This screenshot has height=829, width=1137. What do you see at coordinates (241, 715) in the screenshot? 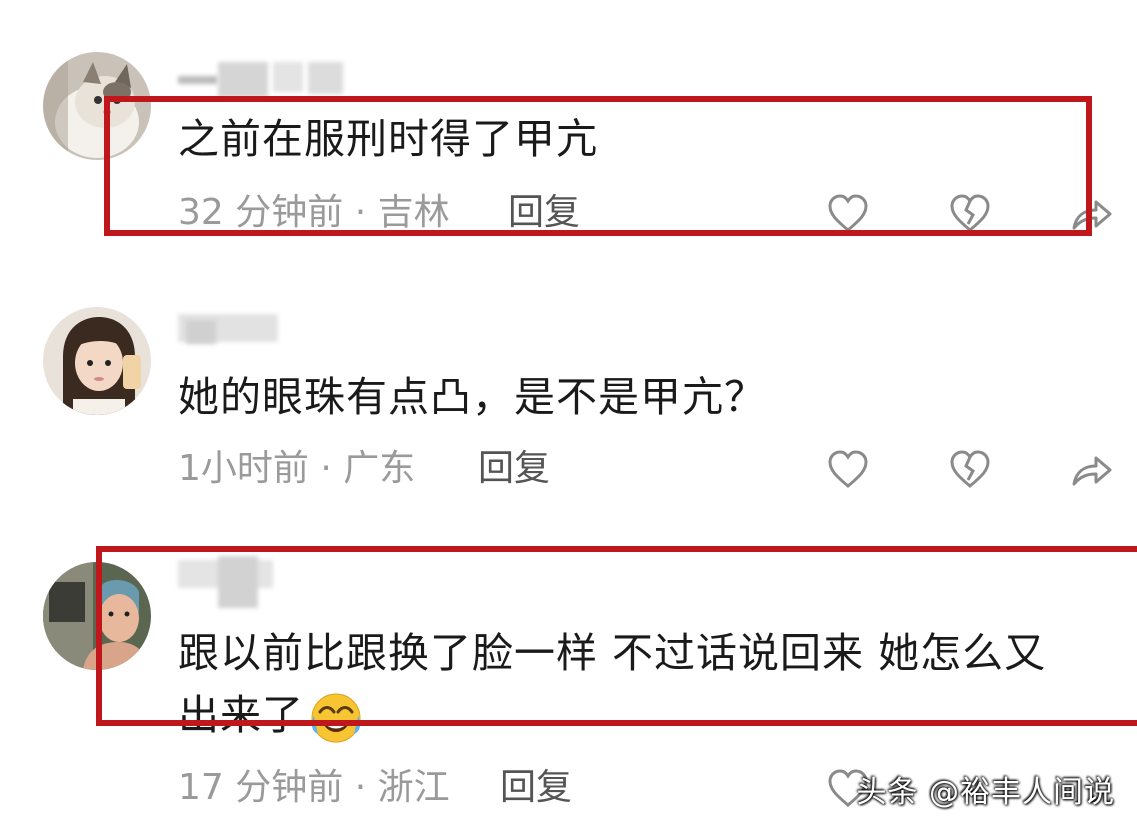
I see `comment-text-line-2-text: 出来了` at bounding box center [241, 715].